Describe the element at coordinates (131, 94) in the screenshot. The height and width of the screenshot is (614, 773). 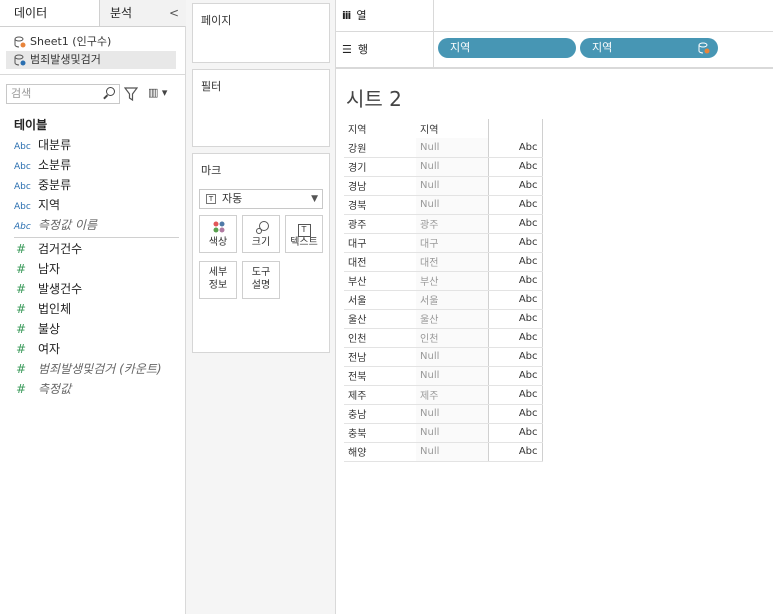
I see `filter-icon` at that location.